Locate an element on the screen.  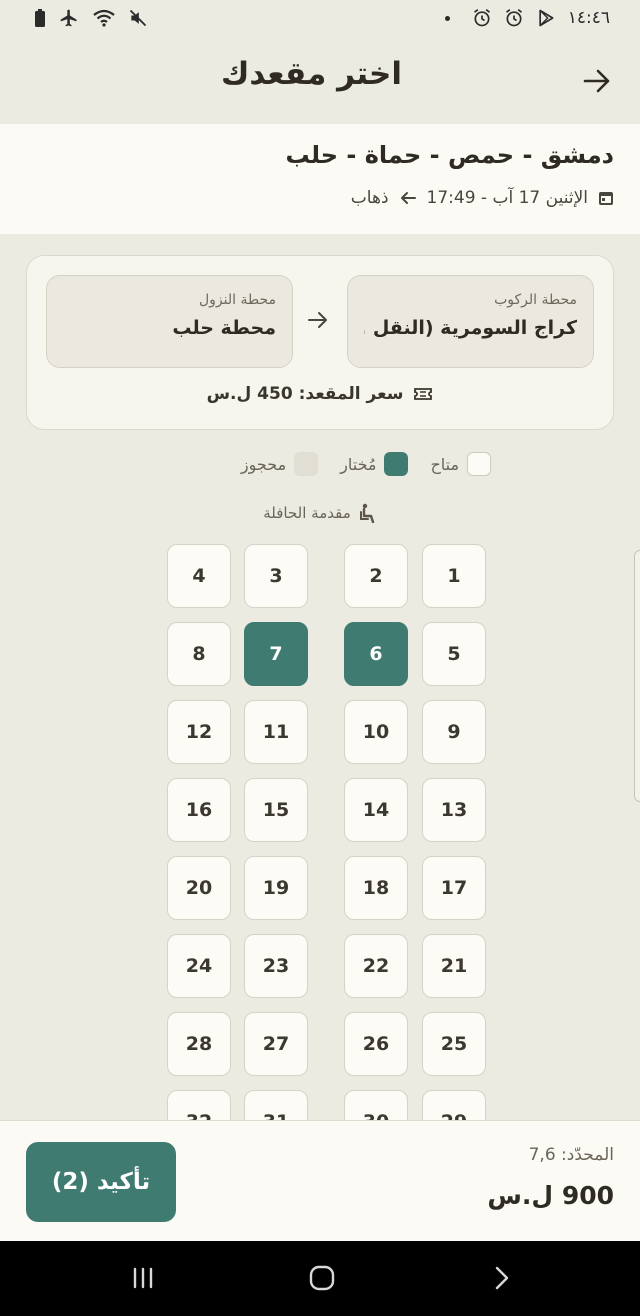
back-icon is located at coordinates (502, 1278).